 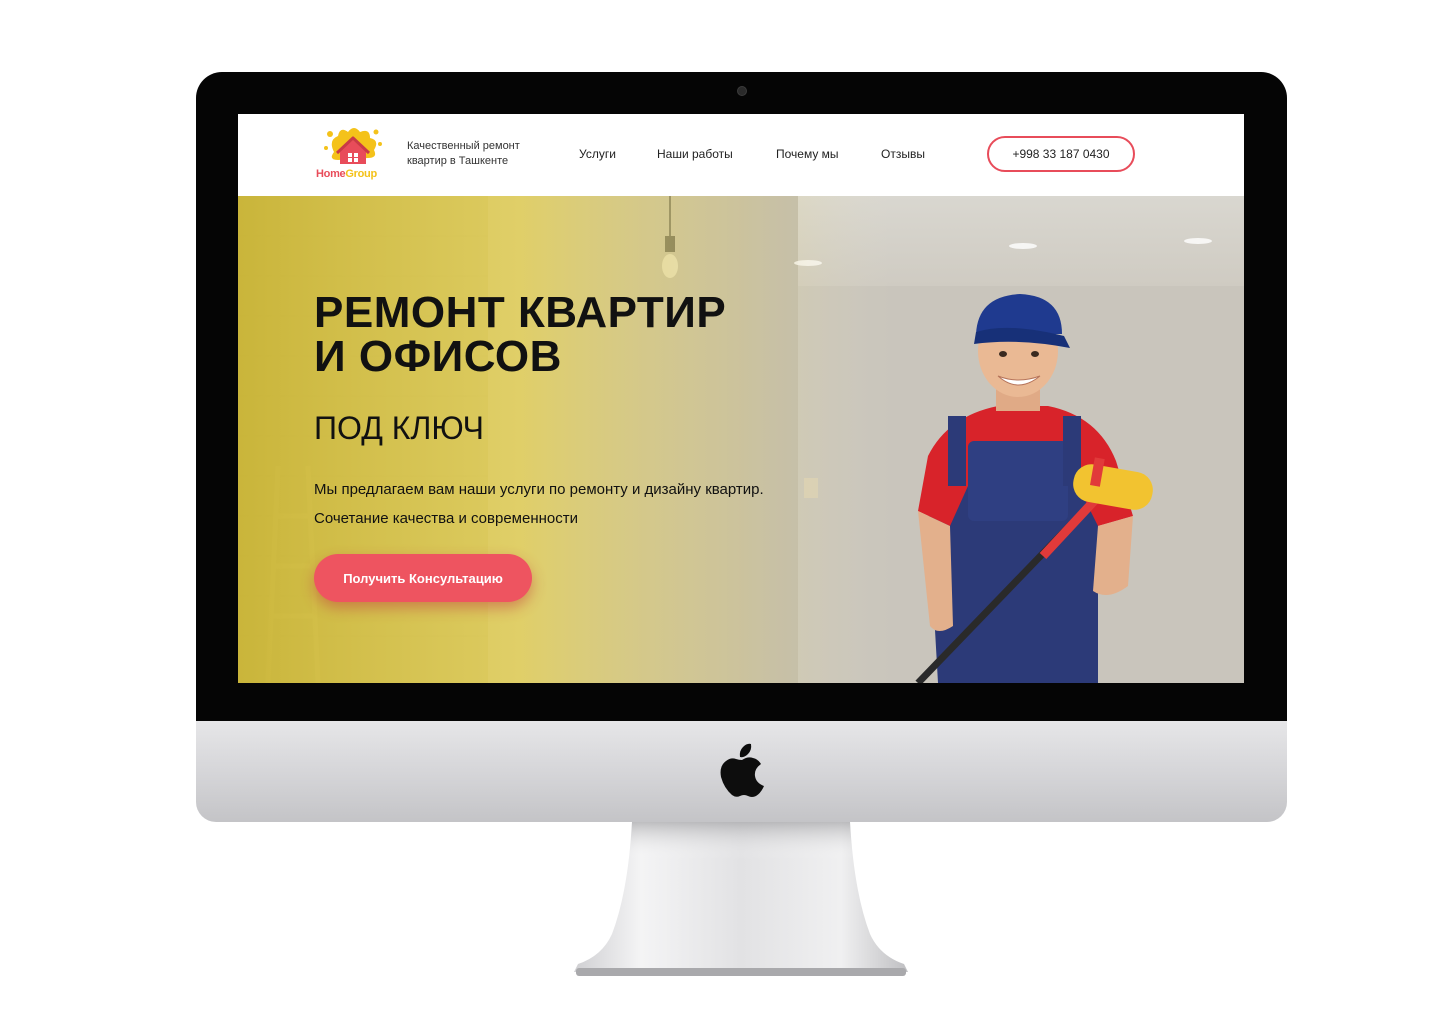 I want to click on logo-wordmark-part2: Group, so click(x=361, y=174).